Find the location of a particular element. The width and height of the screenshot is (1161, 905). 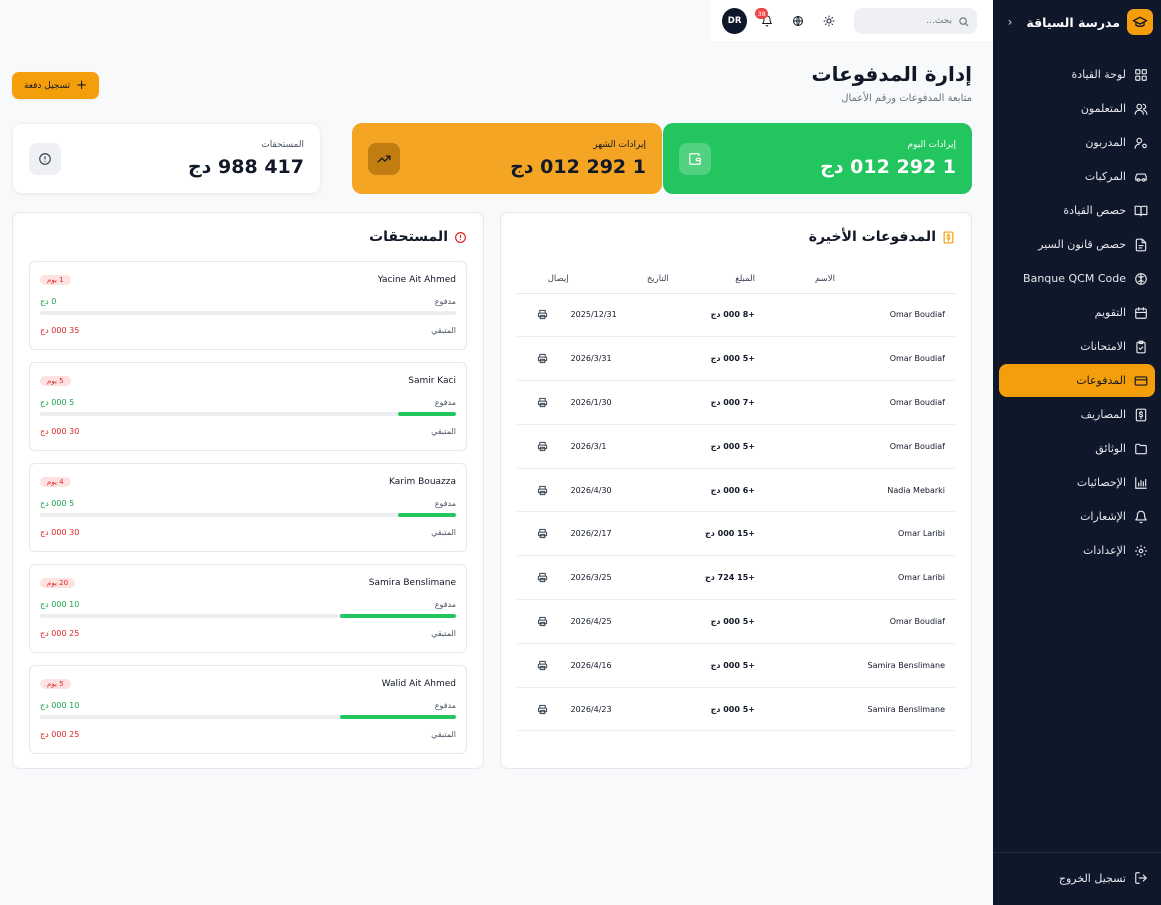

payment-date: 2026/4/30 is located at coordinates (618, 490).